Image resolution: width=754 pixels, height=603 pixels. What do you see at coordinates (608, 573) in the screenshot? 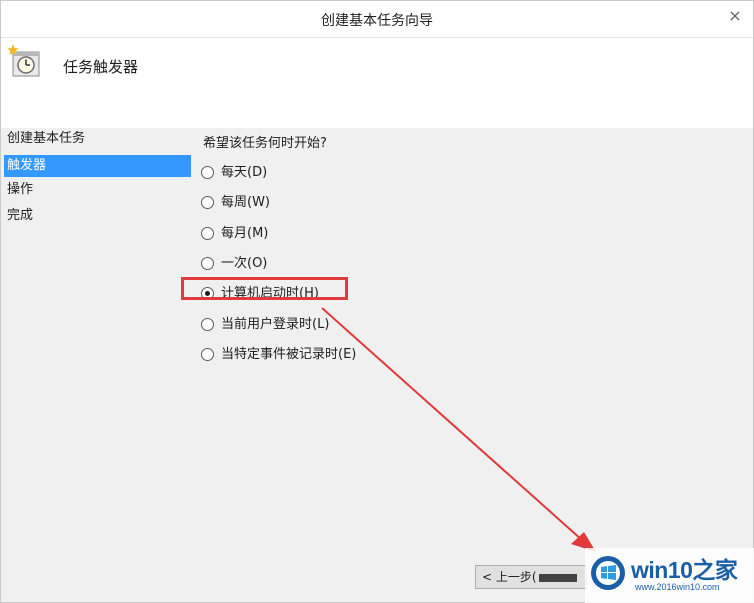
I see `win10-logo-icon` at bounding box center [608, 573].